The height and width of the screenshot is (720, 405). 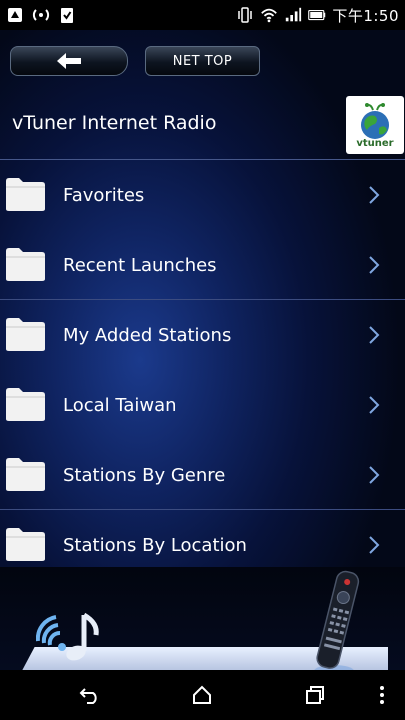 I want to click on status-bar: 下午1:50, so click(x=202, y=15).